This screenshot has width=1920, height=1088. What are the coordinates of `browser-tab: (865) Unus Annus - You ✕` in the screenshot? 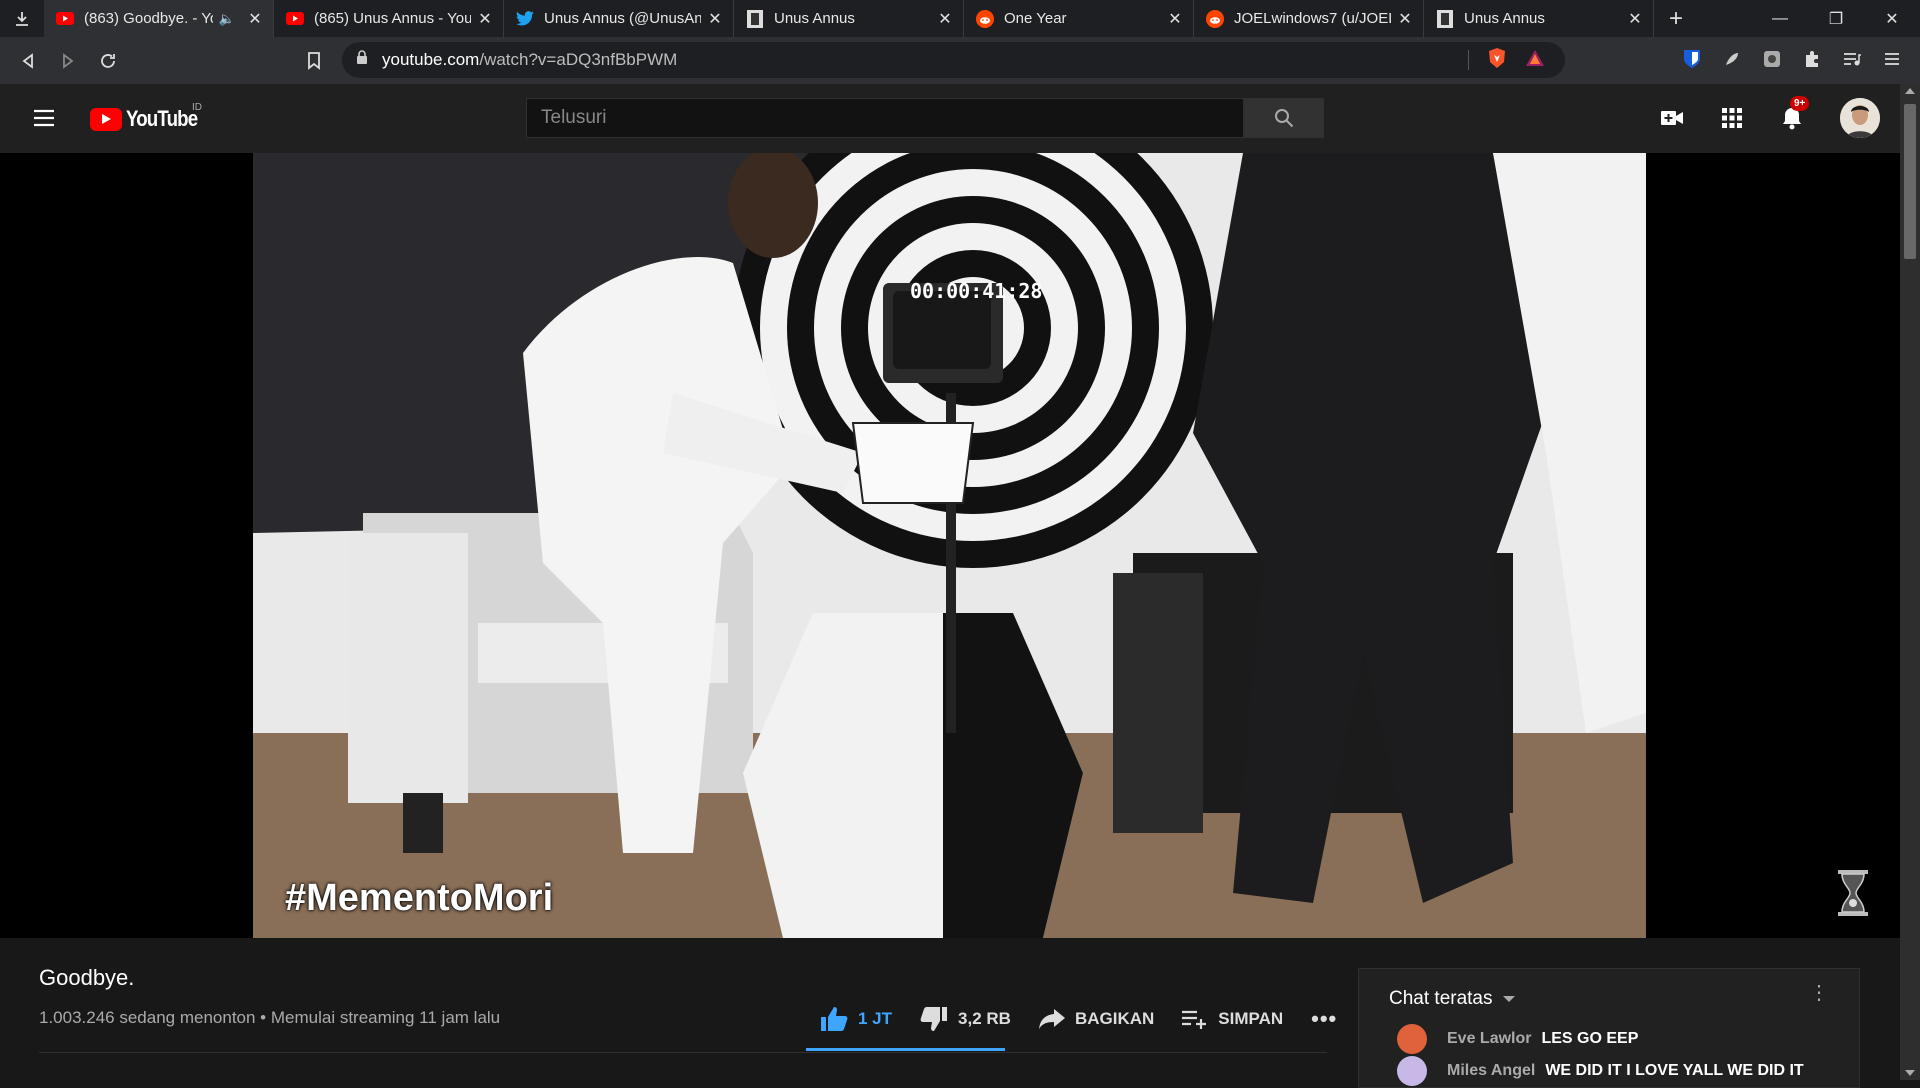 It's located at (389, 18).